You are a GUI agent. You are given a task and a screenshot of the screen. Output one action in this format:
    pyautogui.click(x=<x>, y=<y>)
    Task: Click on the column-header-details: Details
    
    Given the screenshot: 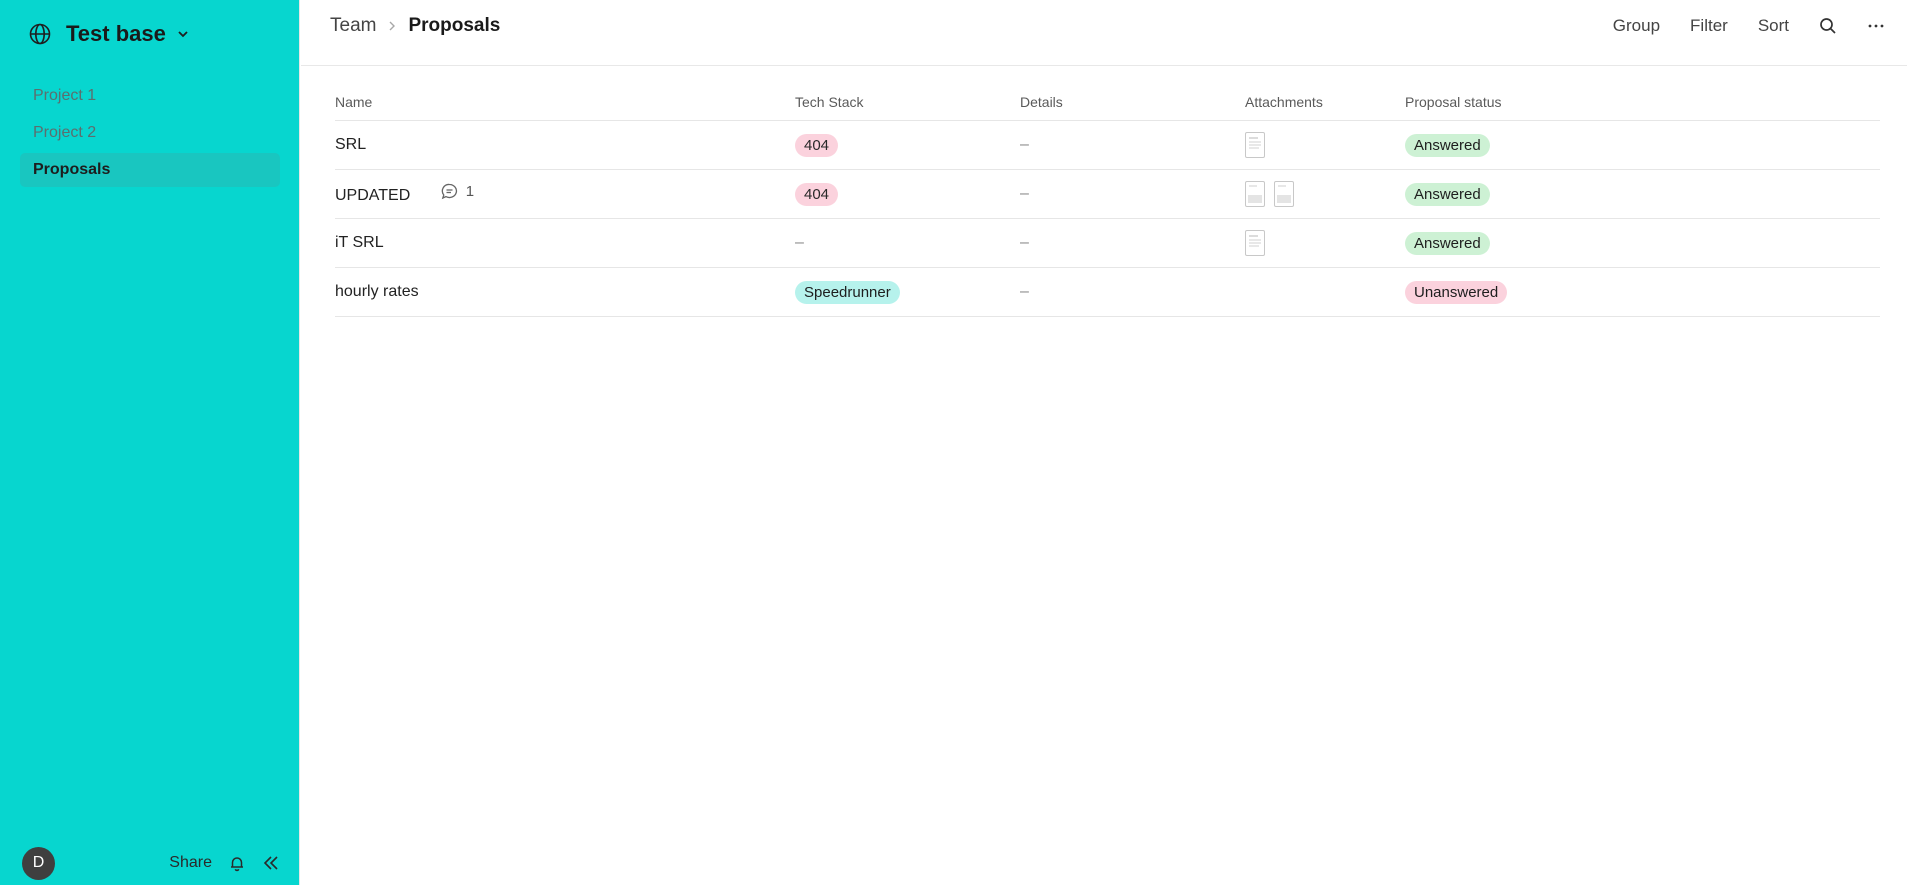 What is the action you would take?
    pyautogui.click(x=1132, y=103)
    